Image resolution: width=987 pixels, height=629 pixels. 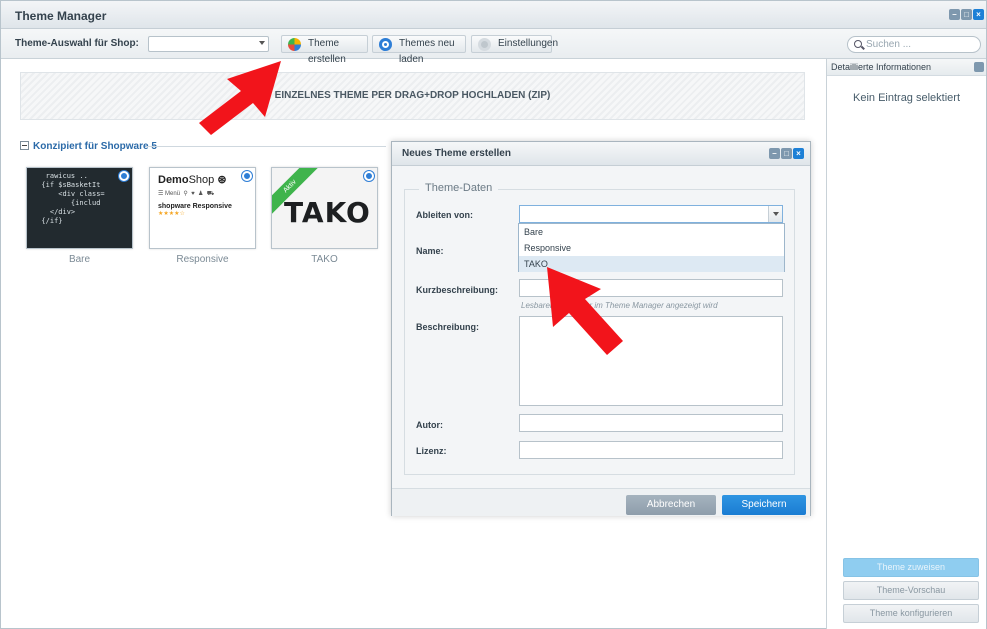 What do you see at coordinates (858, 44) in the screenshot?
I see `search-icon` at bounding box center [858, 44].